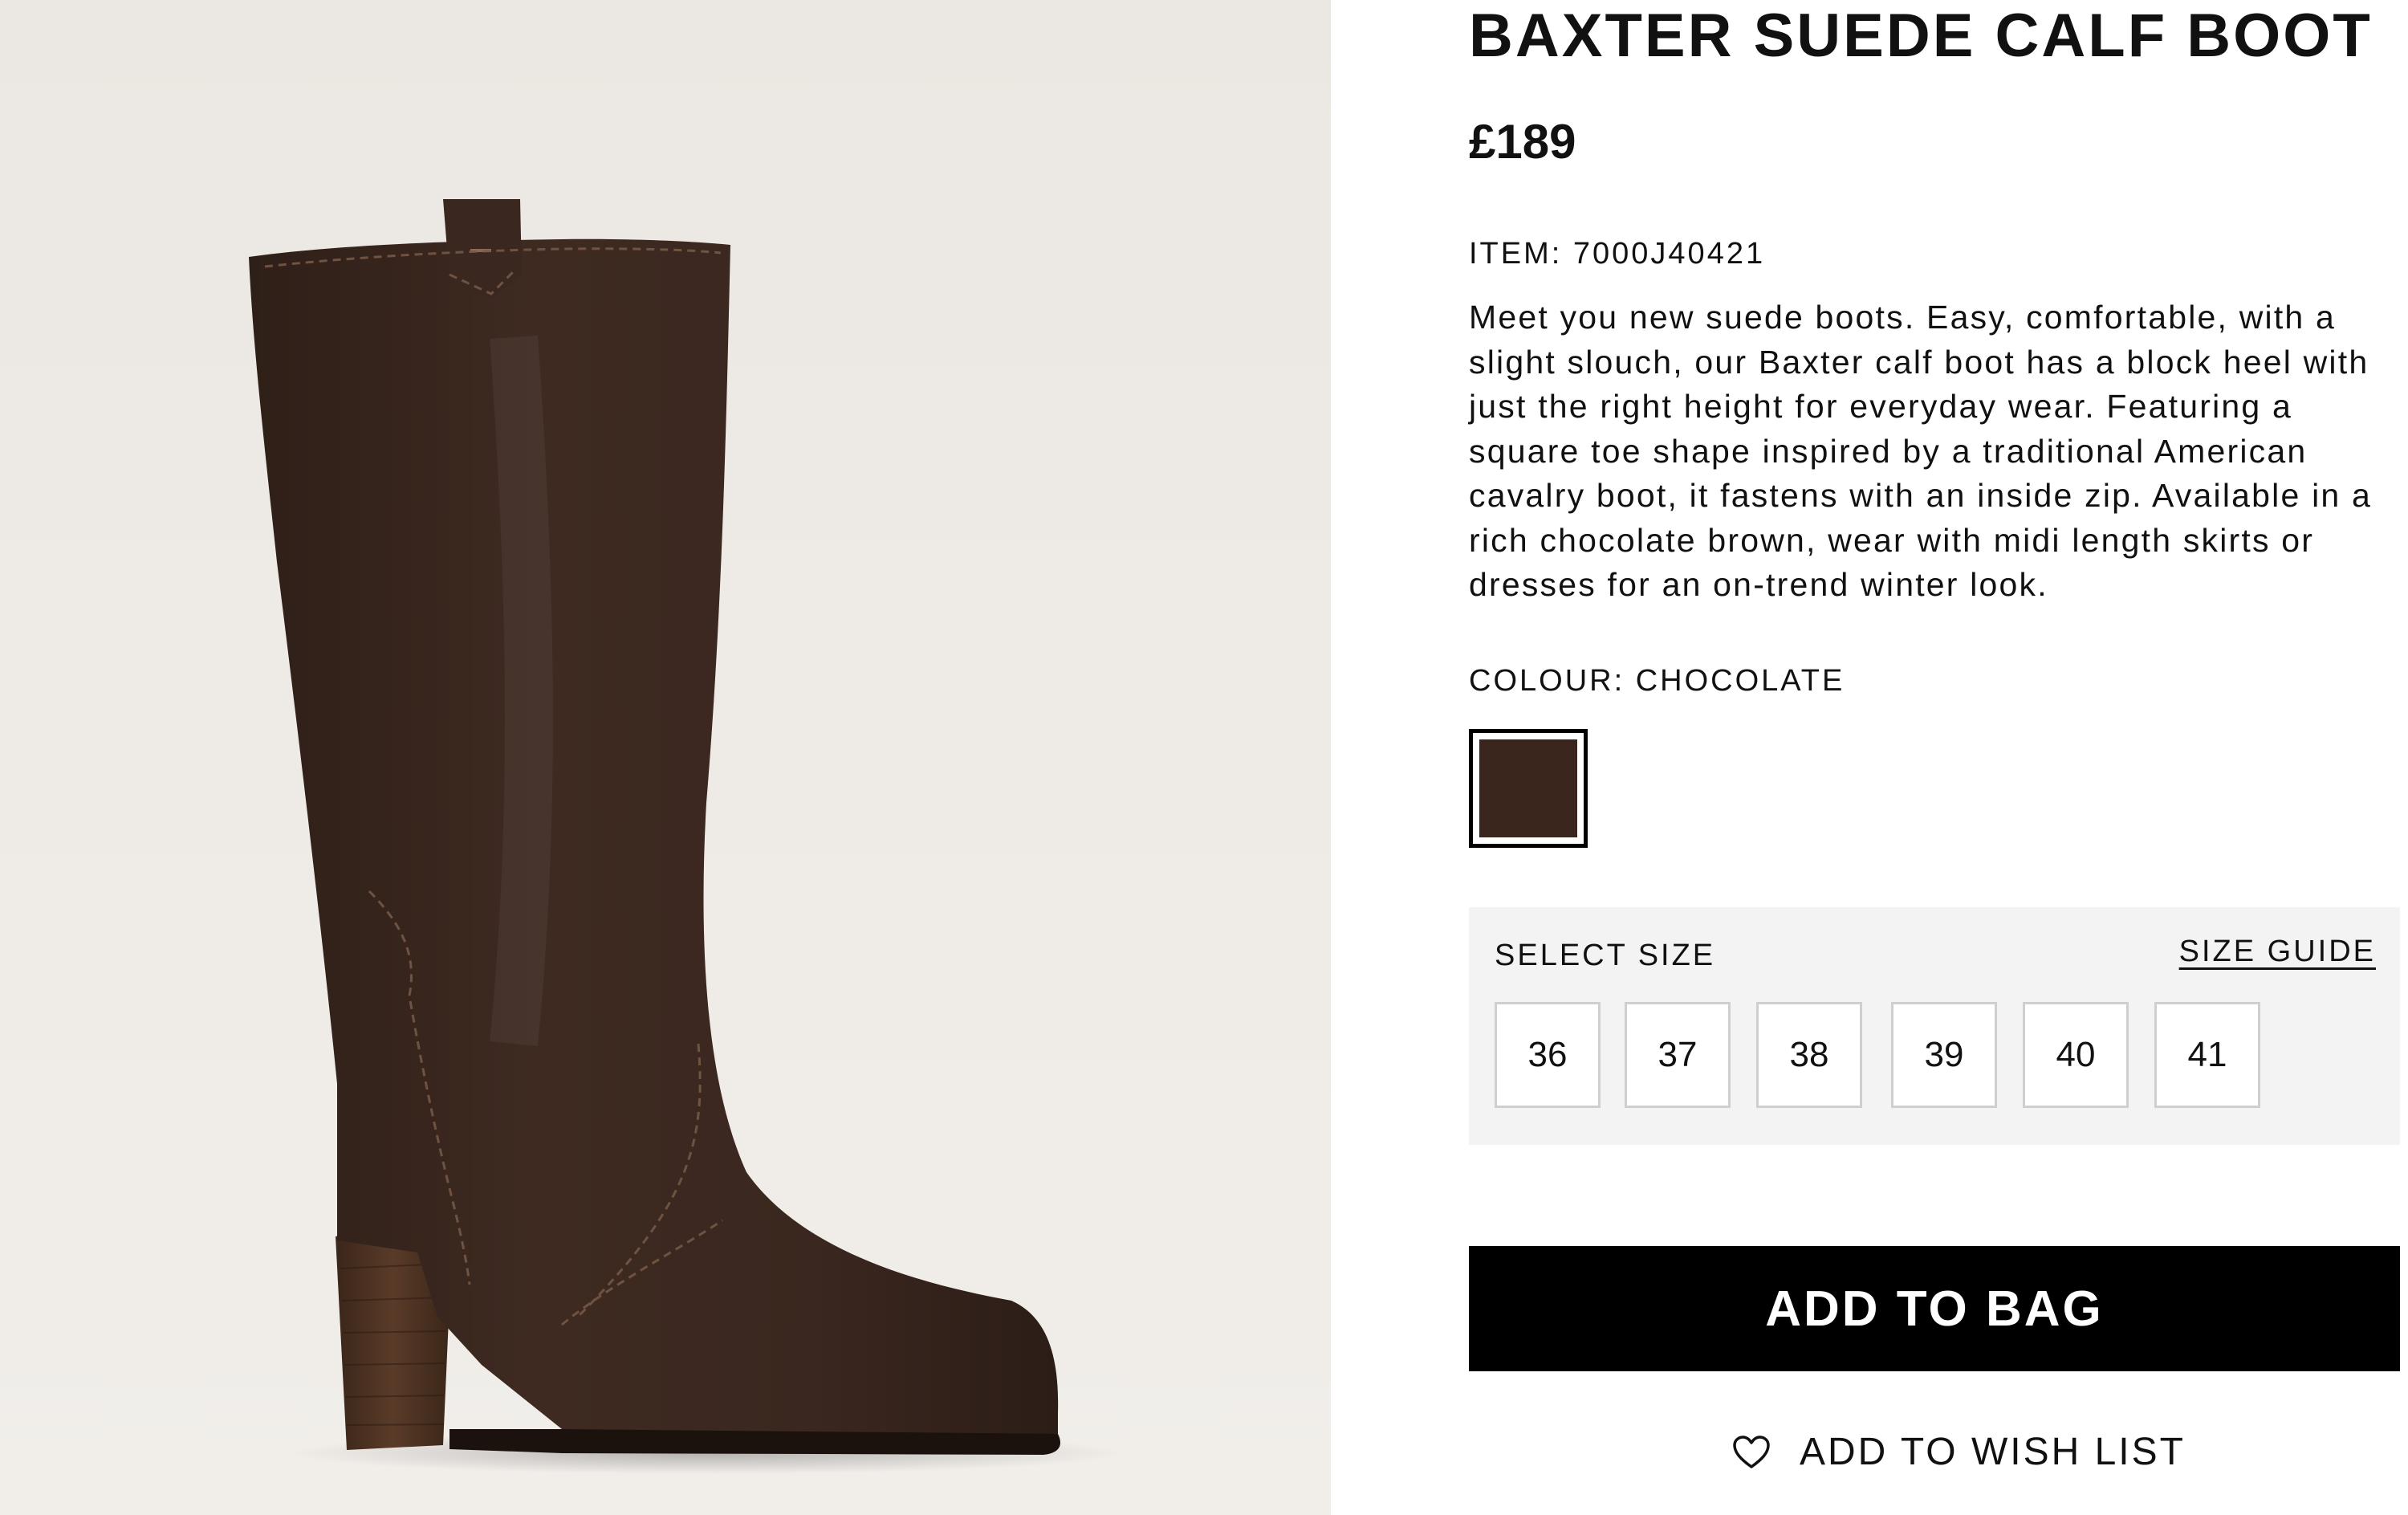 The image size is (2408, 1515). Describe the element at coordinates (1935, 1308) in the screenshot. I see `add-to-bag-button: ADD TO BAG` at that location.